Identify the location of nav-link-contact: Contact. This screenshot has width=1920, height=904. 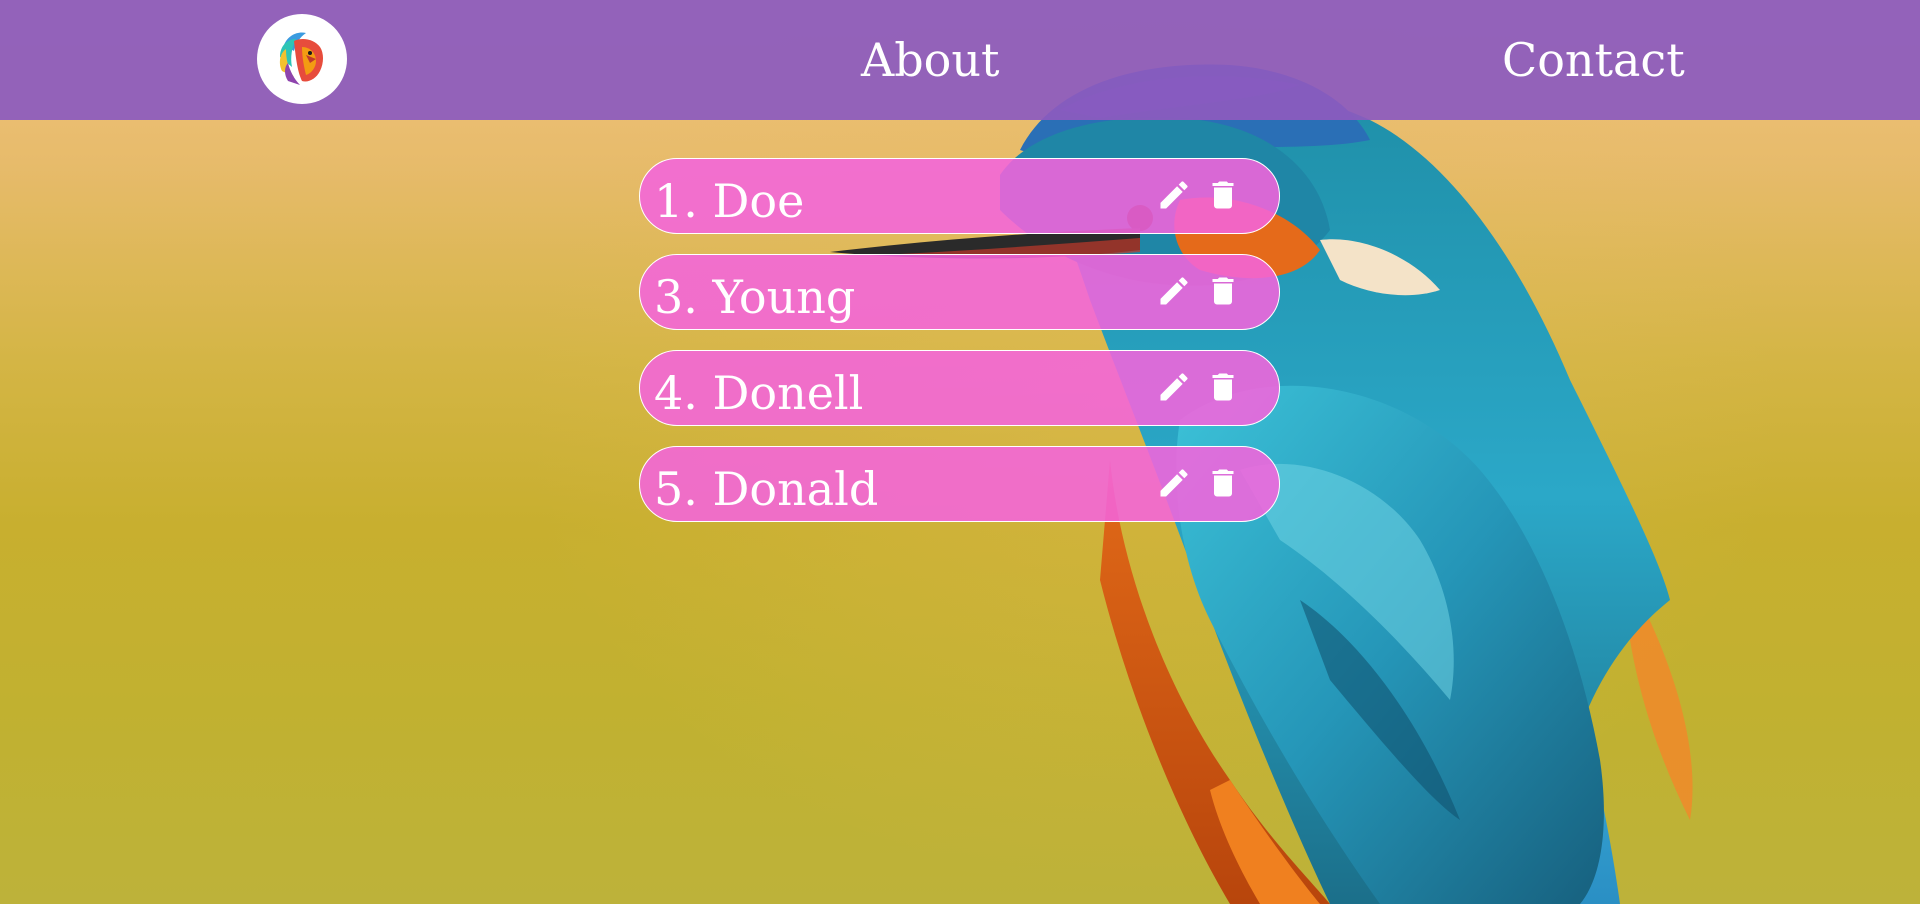
(1593, 60).